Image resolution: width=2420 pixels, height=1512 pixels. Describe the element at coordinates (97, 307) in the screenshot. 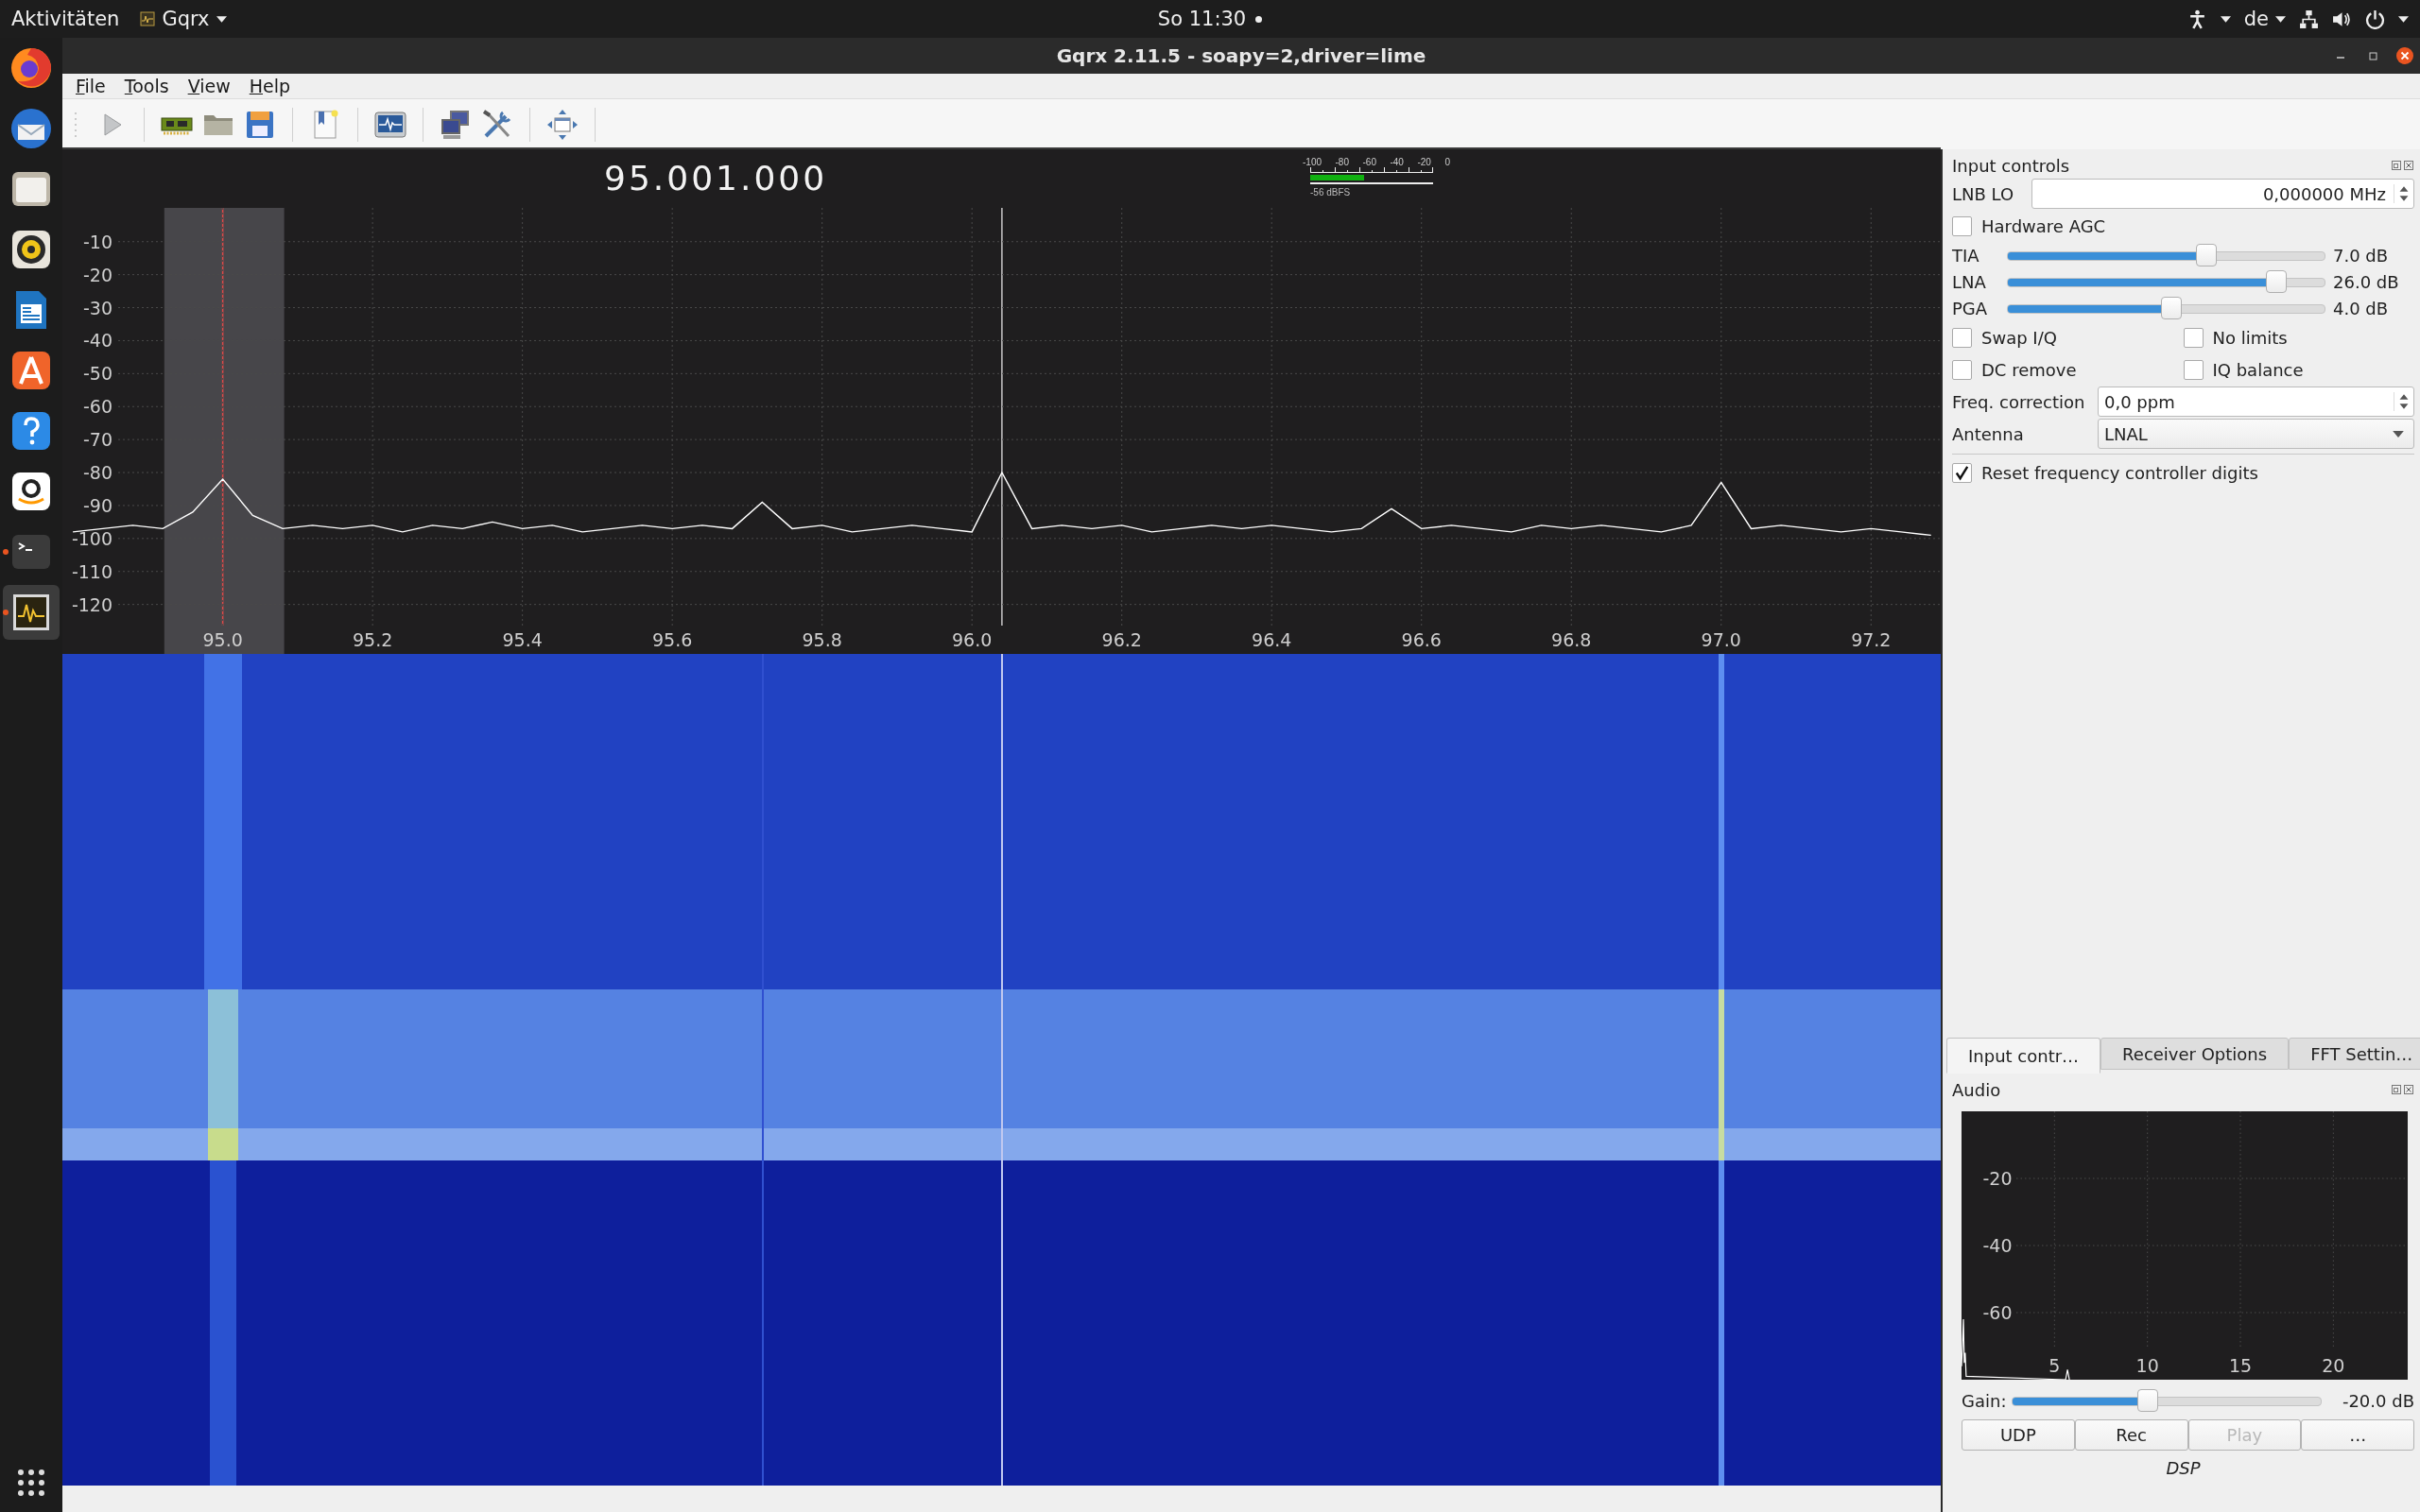

I see `axis-label: -30` at that location.